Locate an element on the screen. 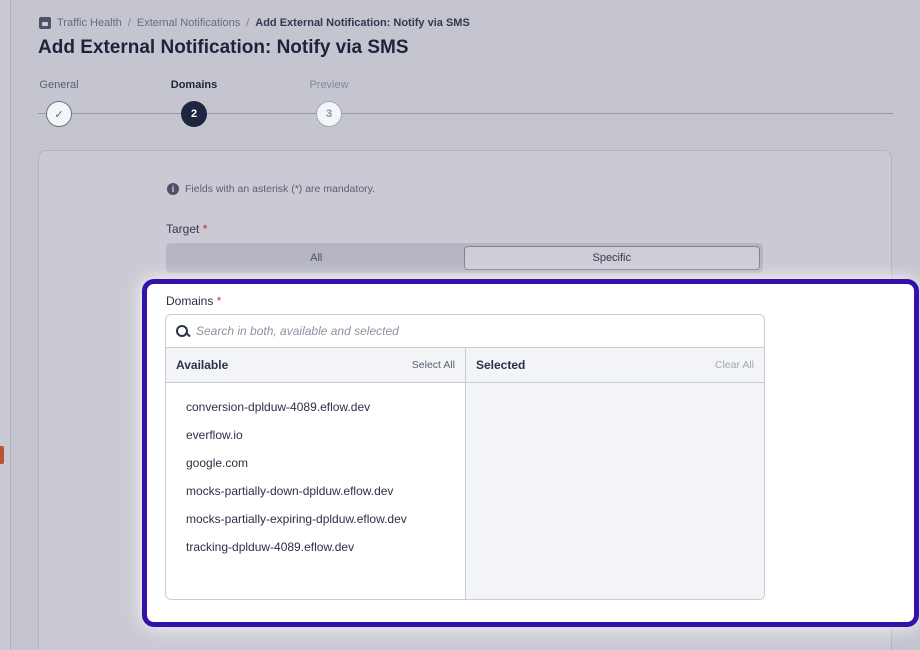 This screenshot has height=650, width=920. breadcrumb-item-external-notifications: External Notifications is located at coordinates (188, 23).